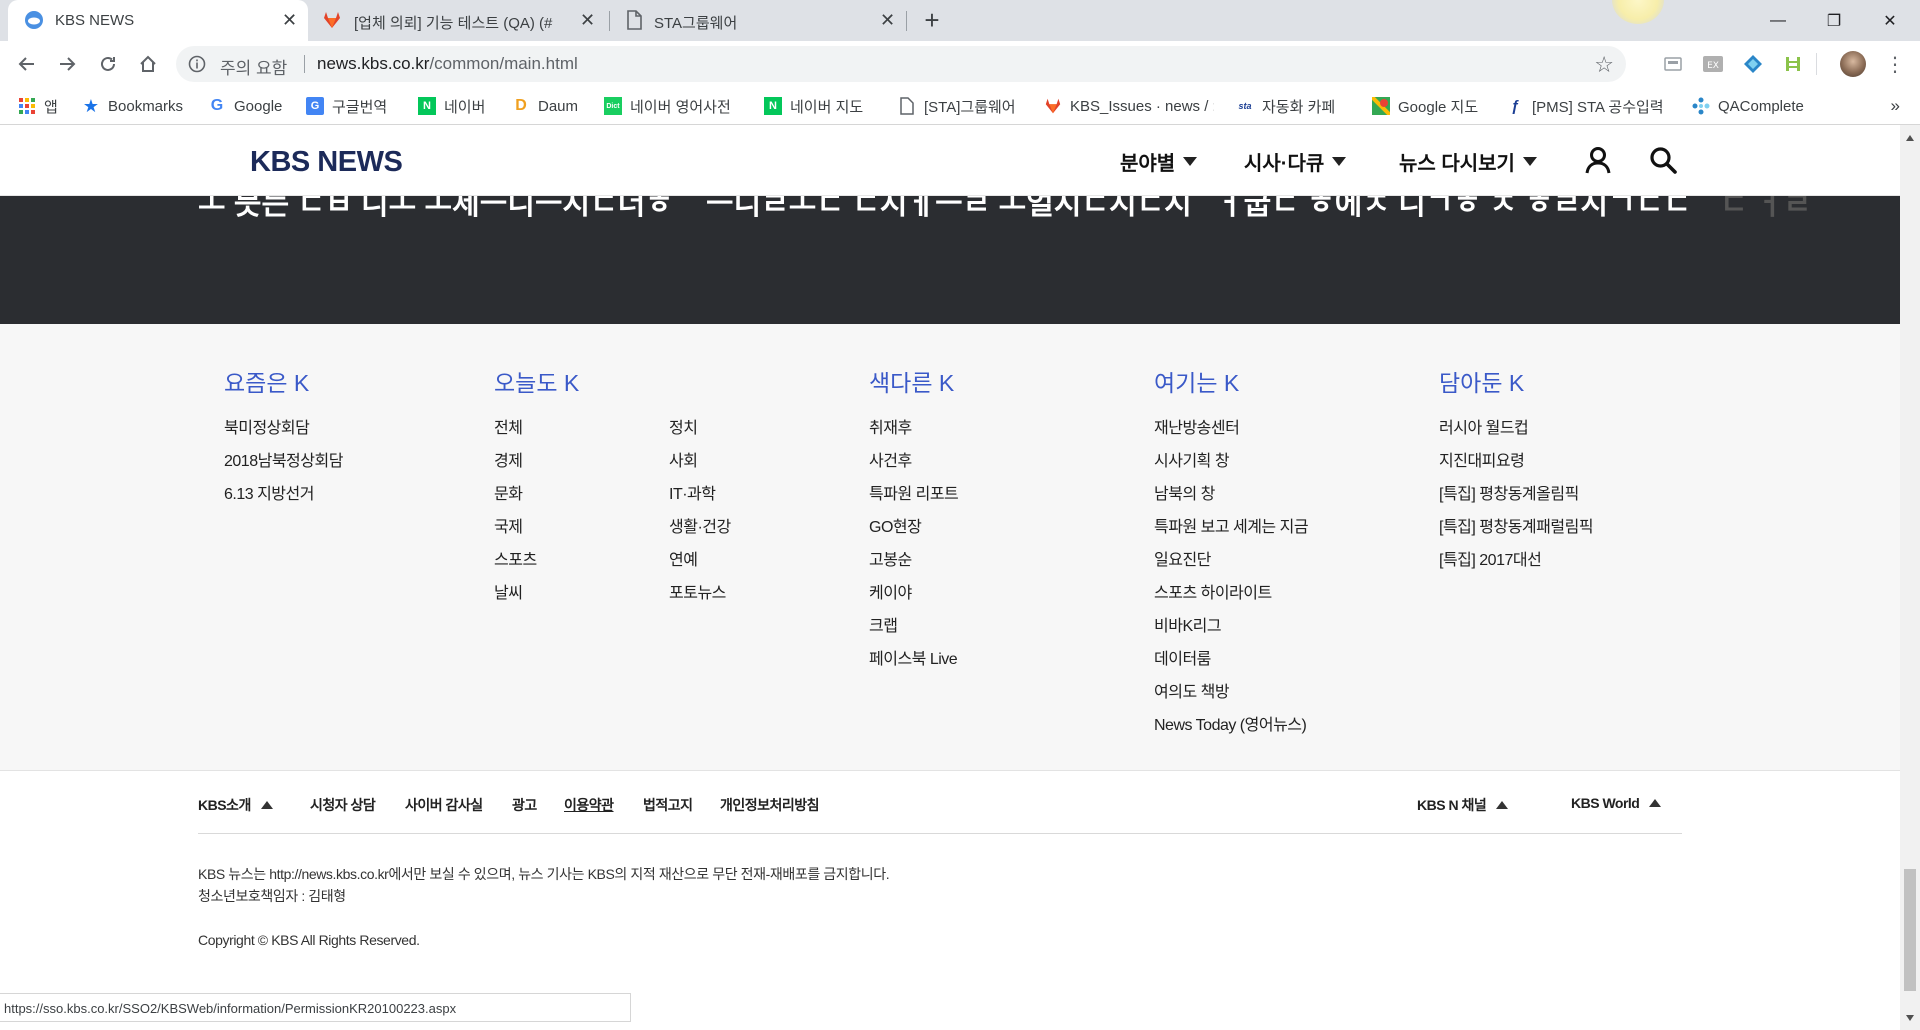 This screenshot has height=1030, width=1920. Describe the element at coordinates (1481, 381) in the screenshot. I see `sitemap-column-title: 담아둔 K` at that location.